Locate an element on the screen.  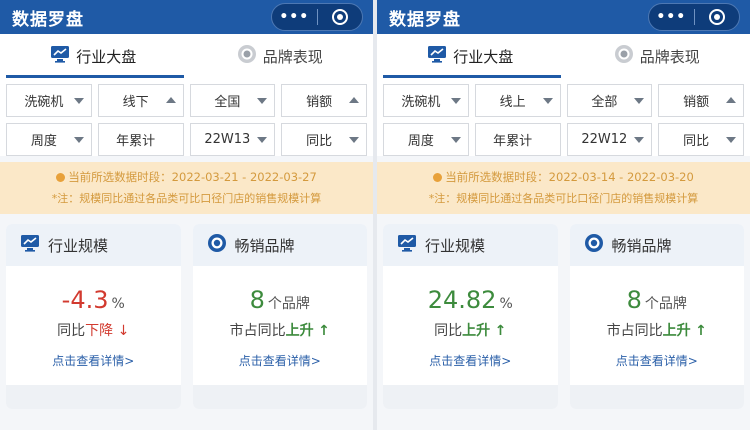
channel-select: 线下 is located at coordinates (140, 100).